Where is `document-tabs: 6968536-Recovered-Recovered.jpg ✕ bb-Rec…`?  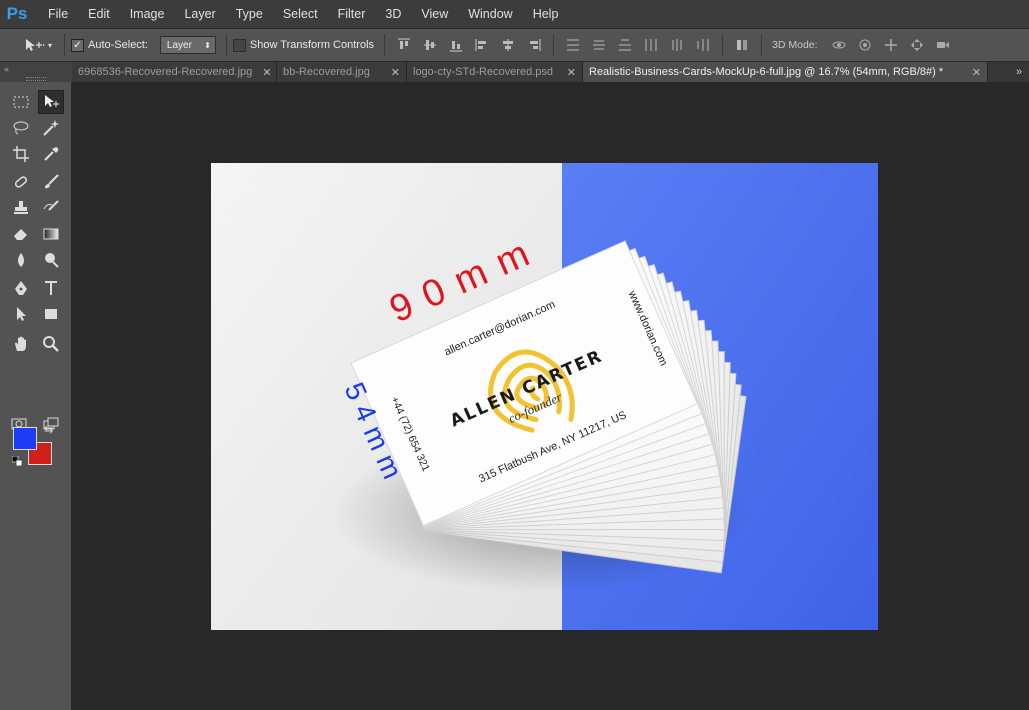
document-tabs: 6968536-Recovered-Recovered.jpg ✕ bb-Rec… is located at coordinates (550, 72).